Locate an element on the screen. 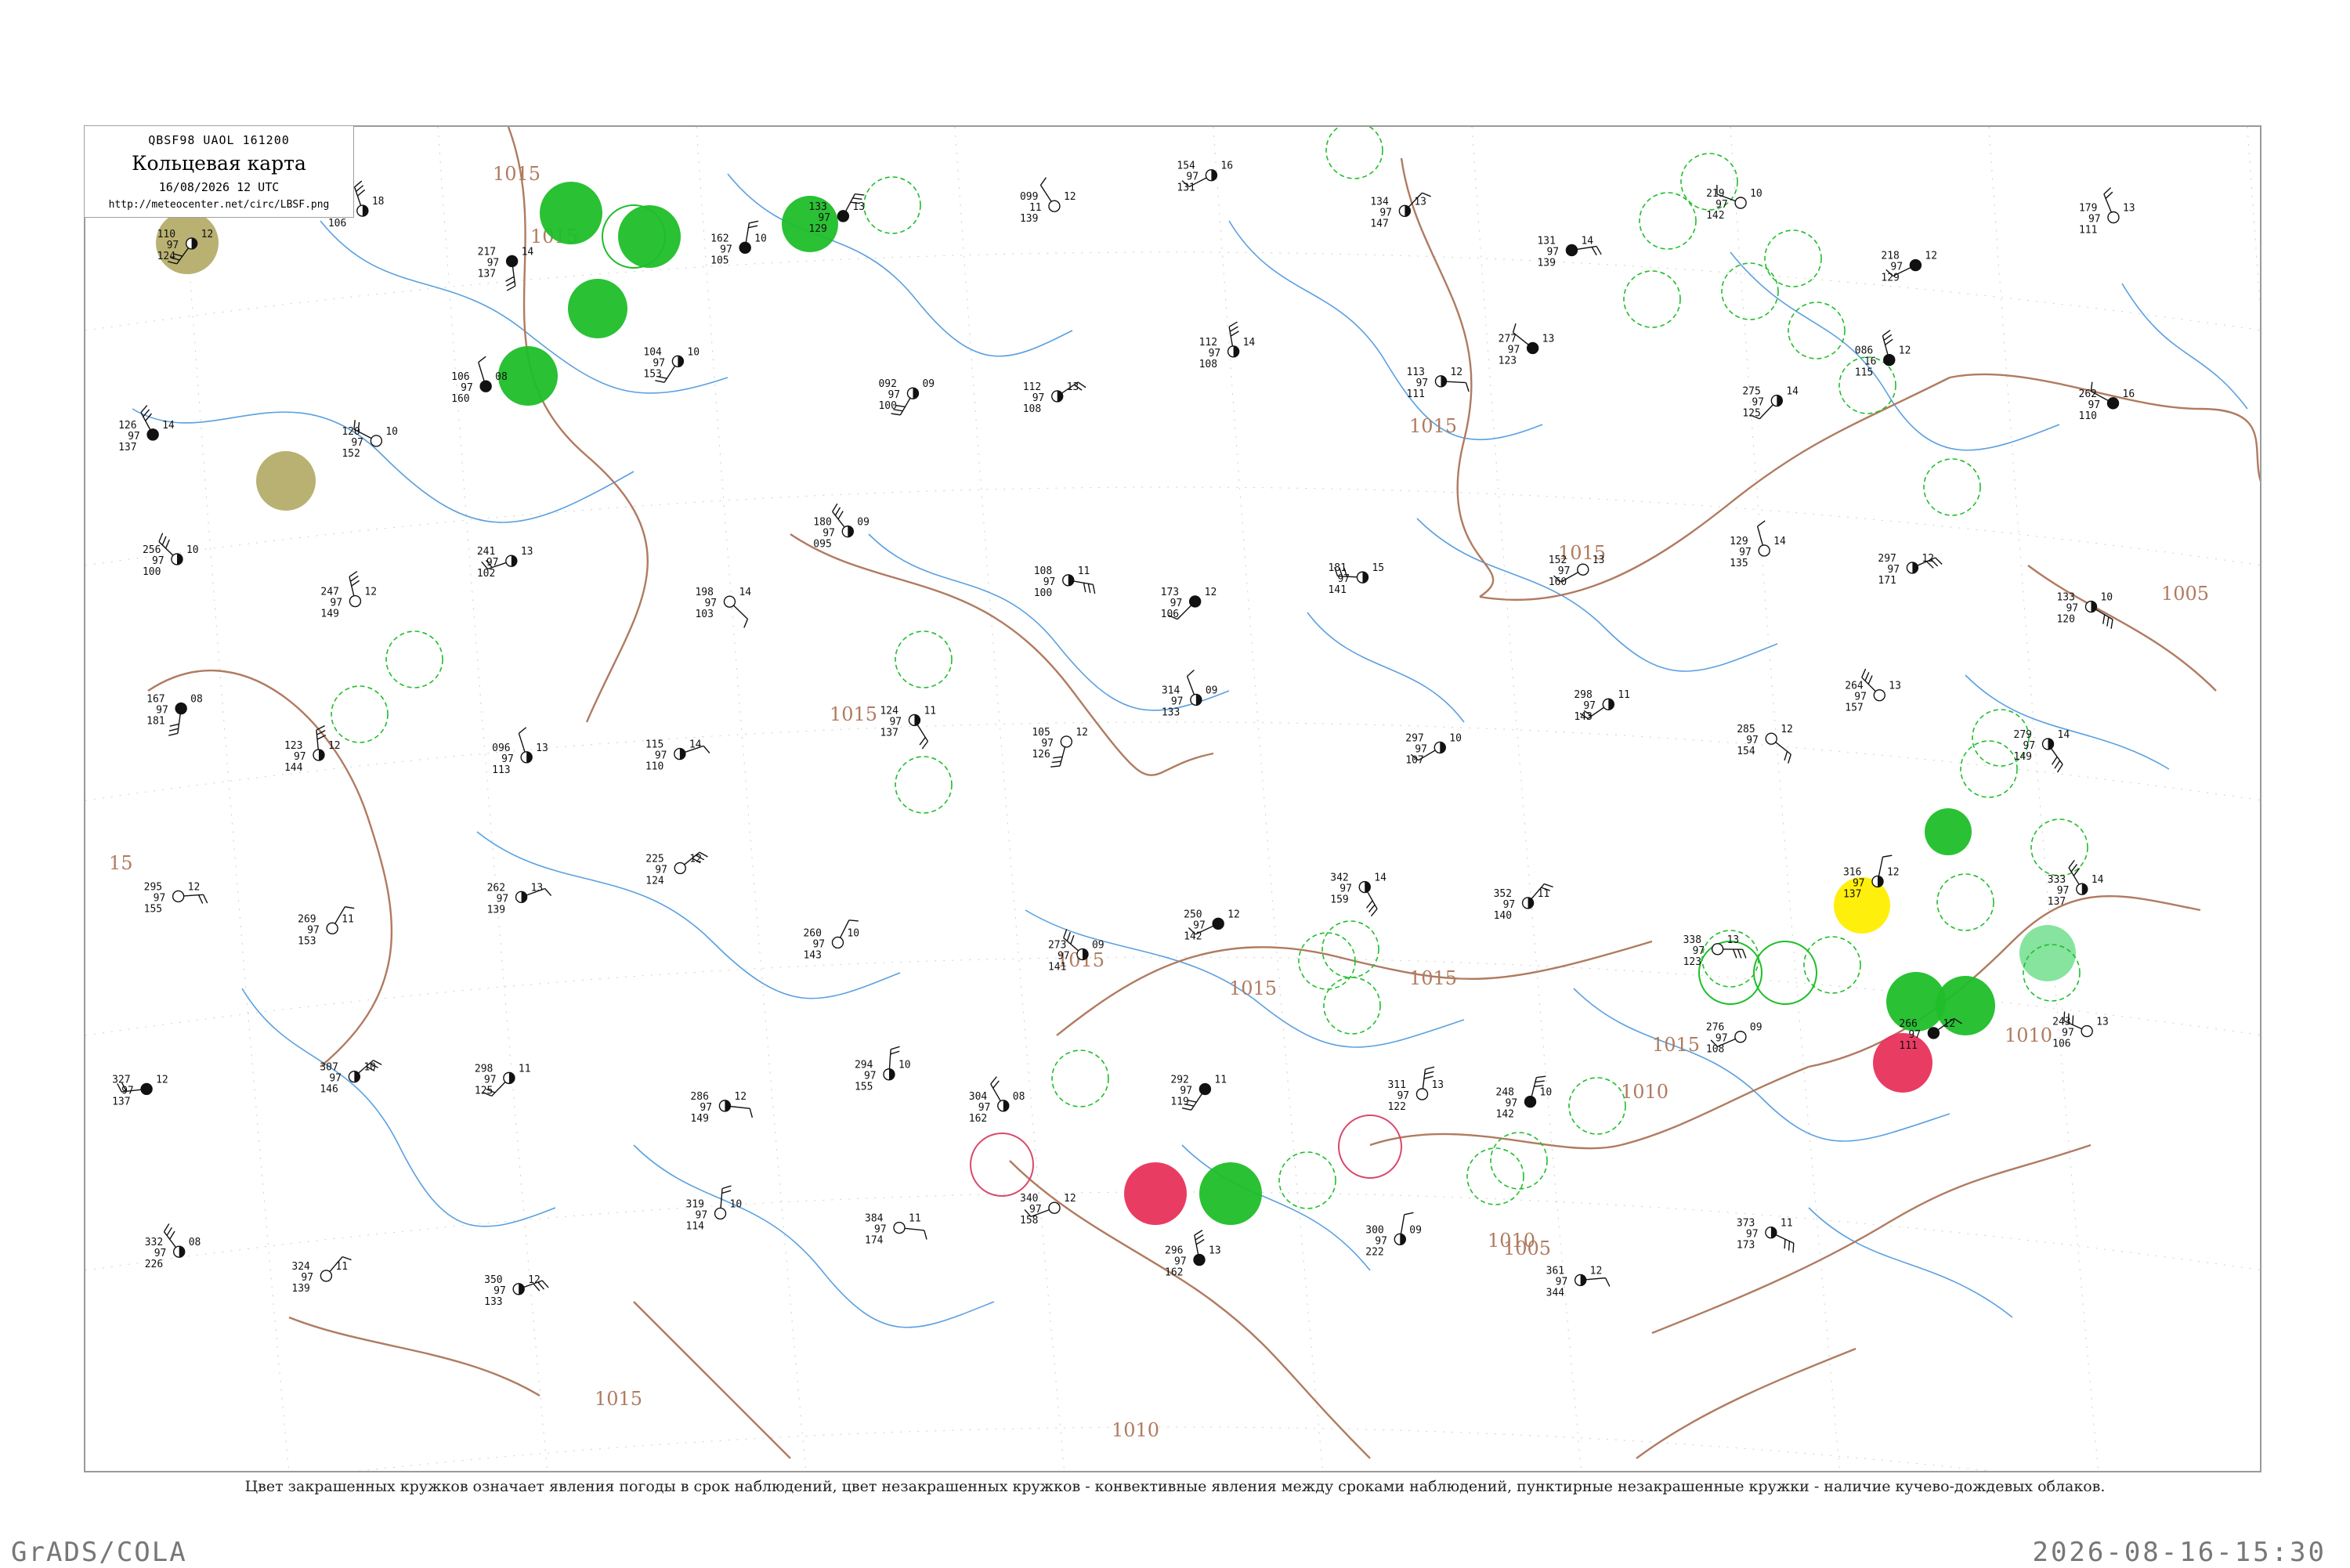 The image size is (2350, 1568). station-model: 2479714912 is located at coordinates (348, 596).